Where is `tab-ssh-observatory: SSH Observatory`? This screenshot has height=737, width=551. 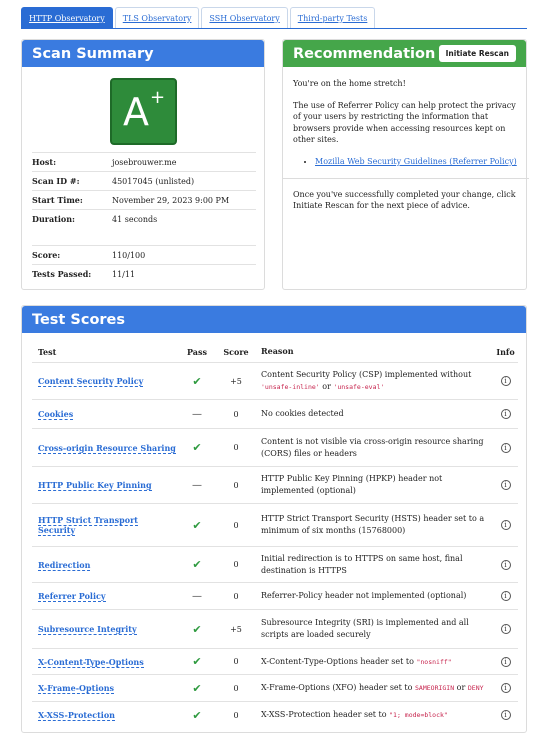 tab-ssh-observatory: SSH Observatory is located at coordinates (244, 17).